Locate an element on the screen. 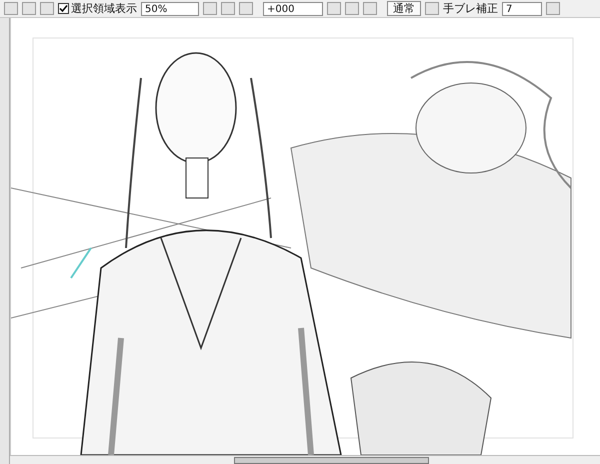 The width and height of the screenshot is (600, 464). blend-mode-dropdown: 通常 is located at coordinates (404, 8).